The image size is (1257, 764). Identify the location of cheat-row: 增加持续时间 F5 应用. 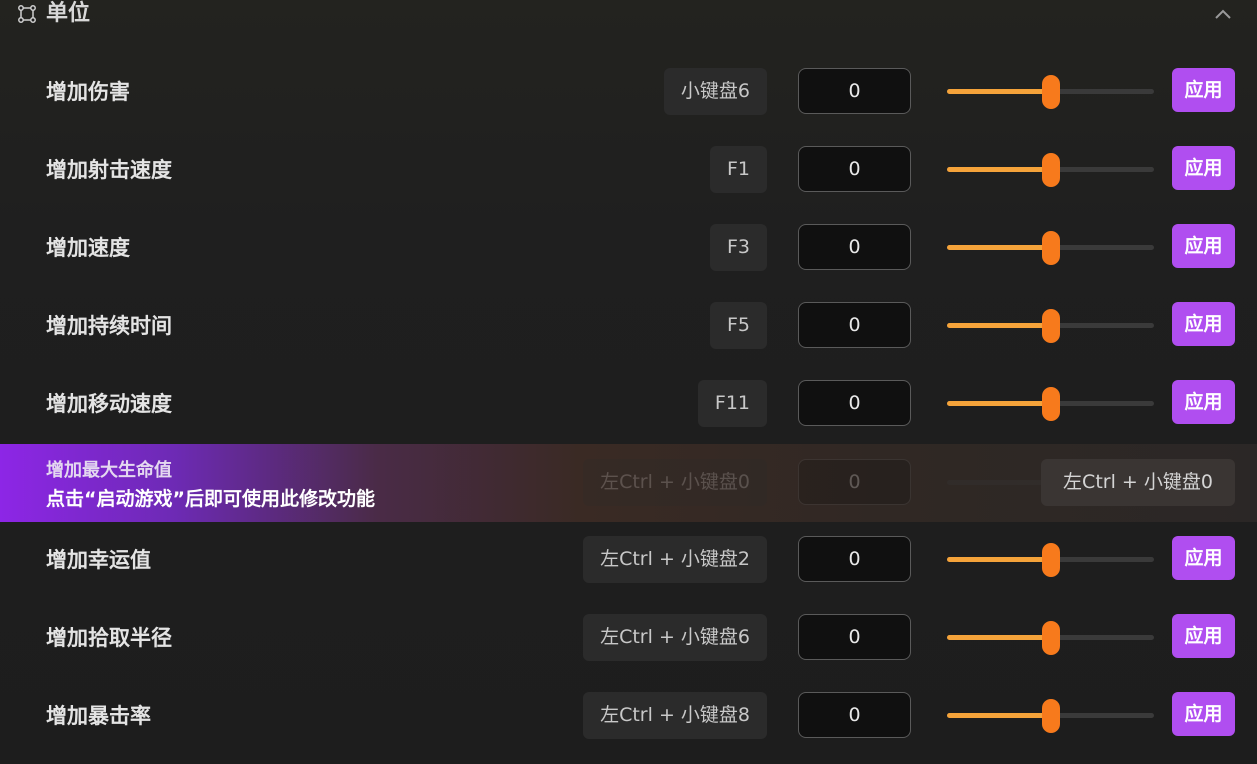
(628, 326).